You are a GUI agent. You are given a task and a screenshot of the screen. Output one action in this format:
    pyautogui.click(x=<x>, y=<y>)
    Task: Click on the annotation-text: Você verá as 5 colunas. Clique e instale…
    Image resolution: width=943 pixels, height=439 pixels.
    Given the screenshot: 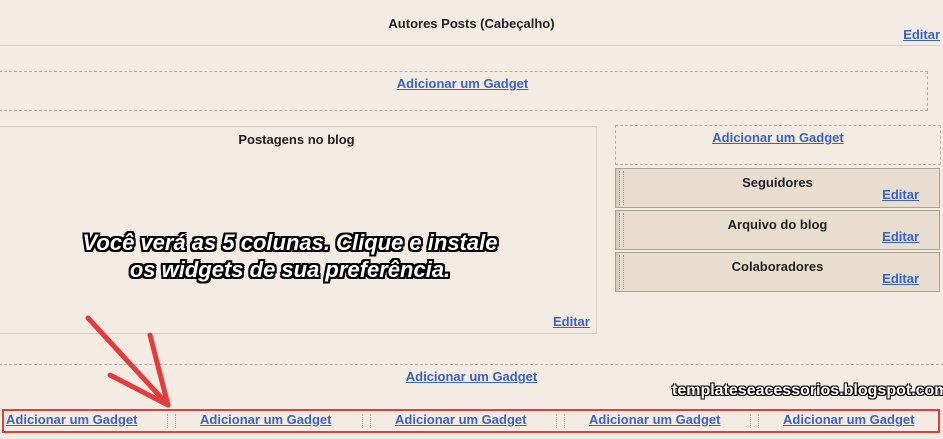 What is the action you would take?
    pyautogui.click(x=290, y=256)
    